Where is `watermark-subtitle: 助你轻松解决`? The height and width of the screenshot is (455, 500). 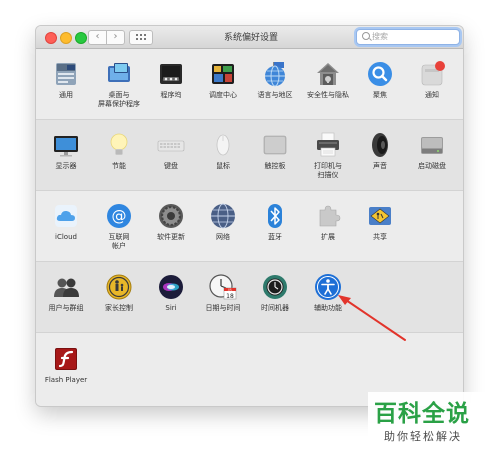
watermark-subtitle: 助你轻松解决 is located at coordinates (423, 436).